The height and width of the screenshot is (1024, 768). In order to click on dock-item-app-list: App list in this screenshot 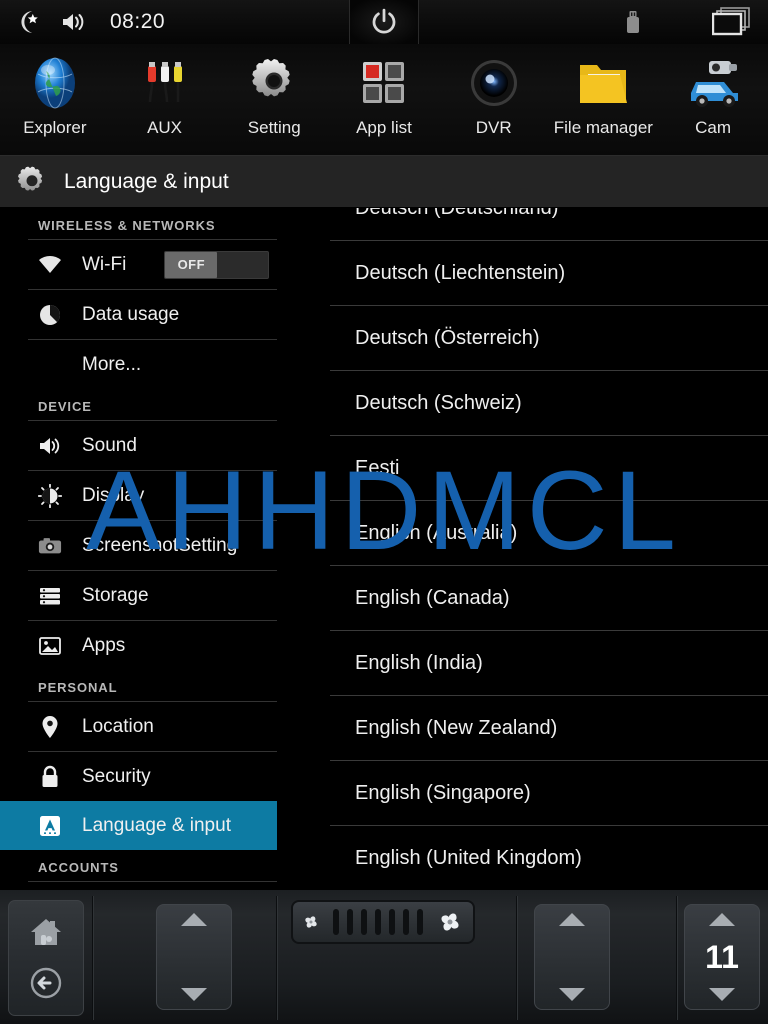, I will do `click(383, 91)`.